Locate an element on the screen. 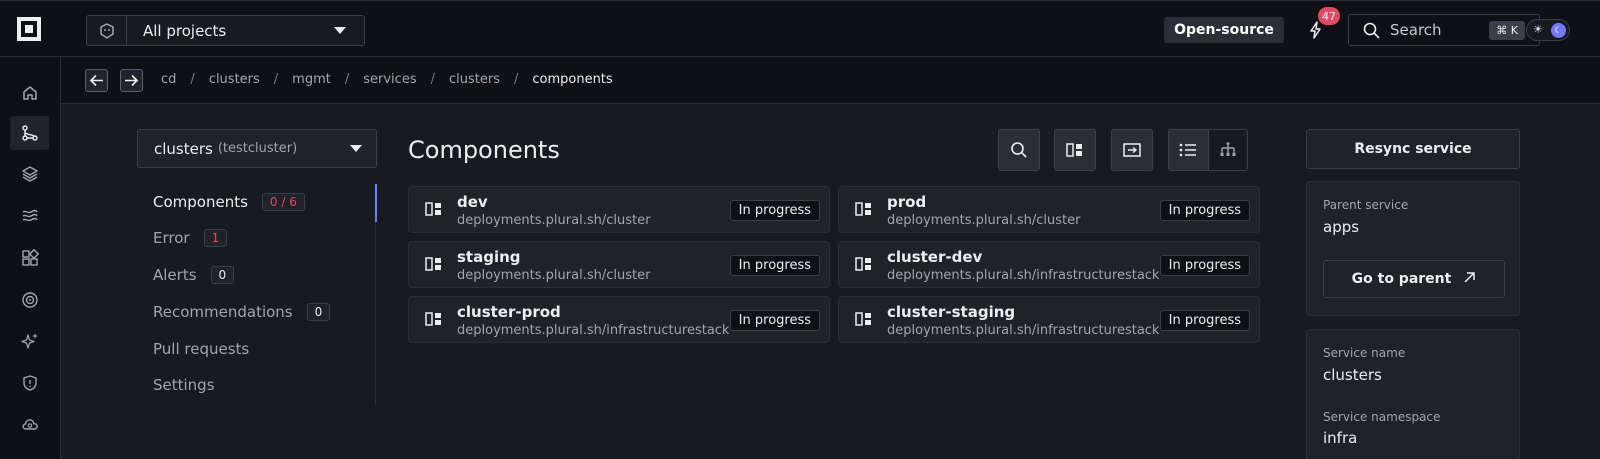 The width and height of the screenshot is (1600, 459). go-to-parent-button: Go to parent is located at coordinates (1414, 279).